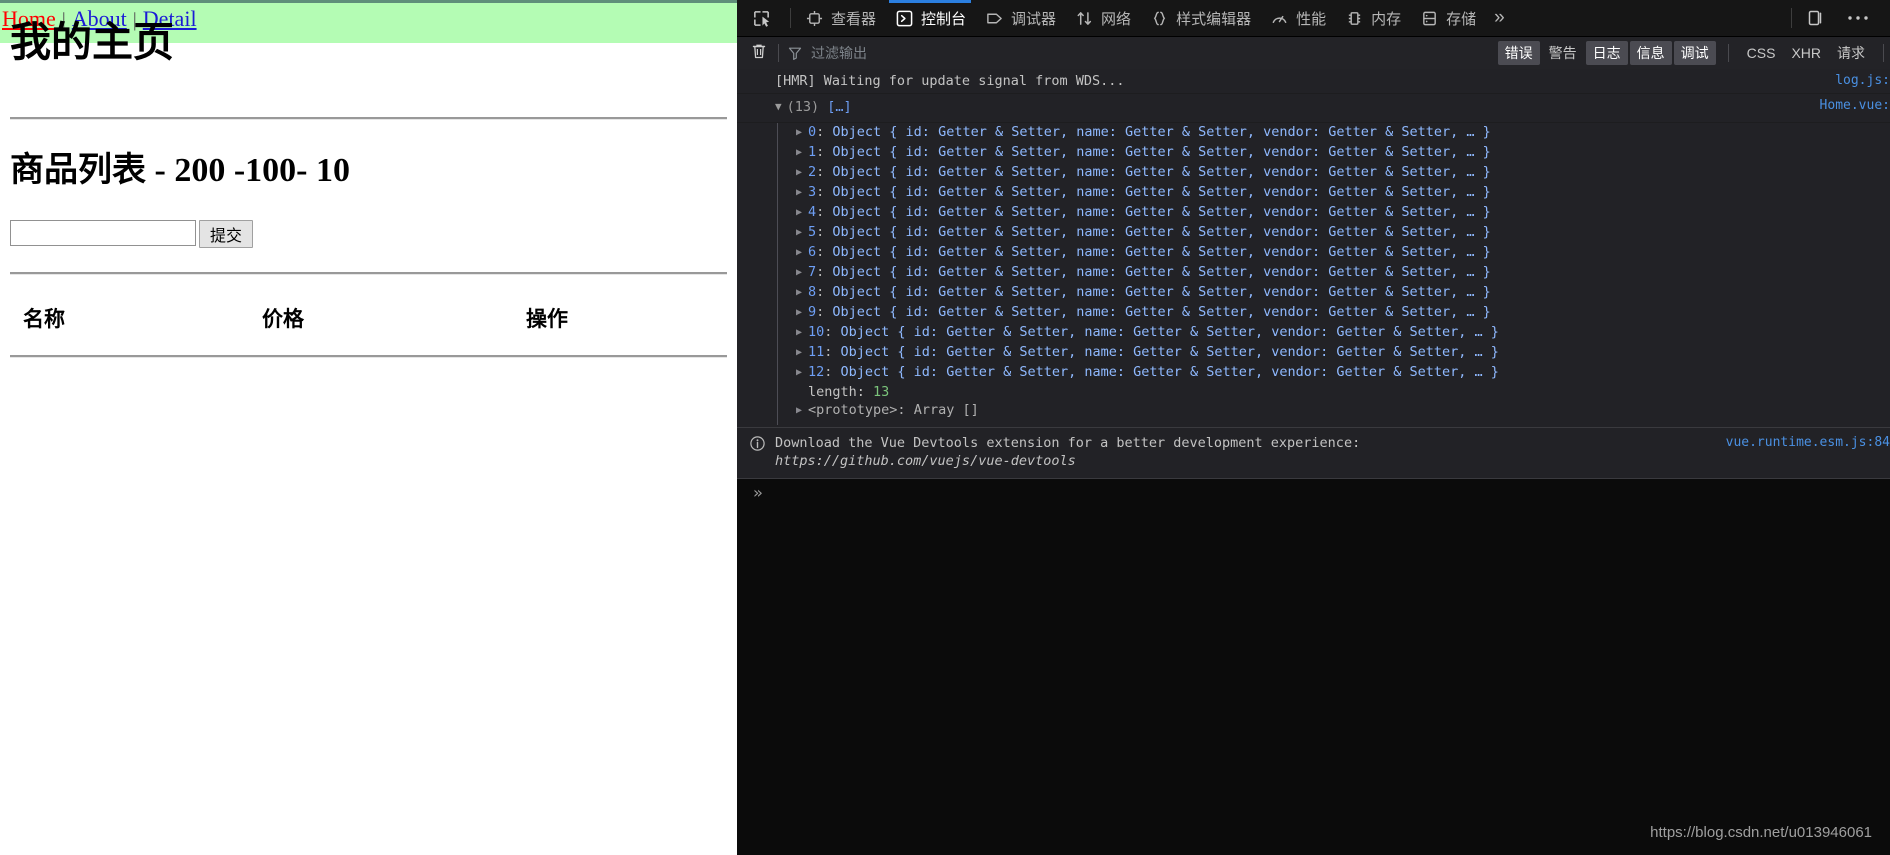 The image size is (1890, 855). What do you see at coordinates (803, 107) in the screenshot?
I see `group-count: (13)` at bounding box center [803, 107].